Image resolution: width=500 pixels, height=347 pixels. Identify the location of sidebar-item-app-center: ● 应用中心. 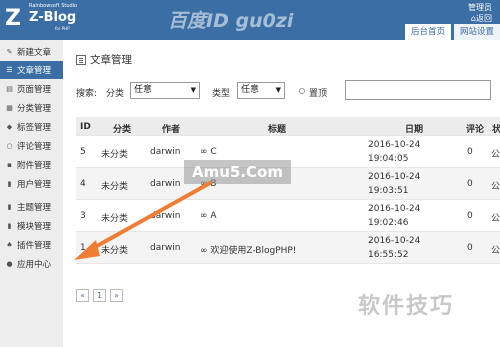
(31, 264).